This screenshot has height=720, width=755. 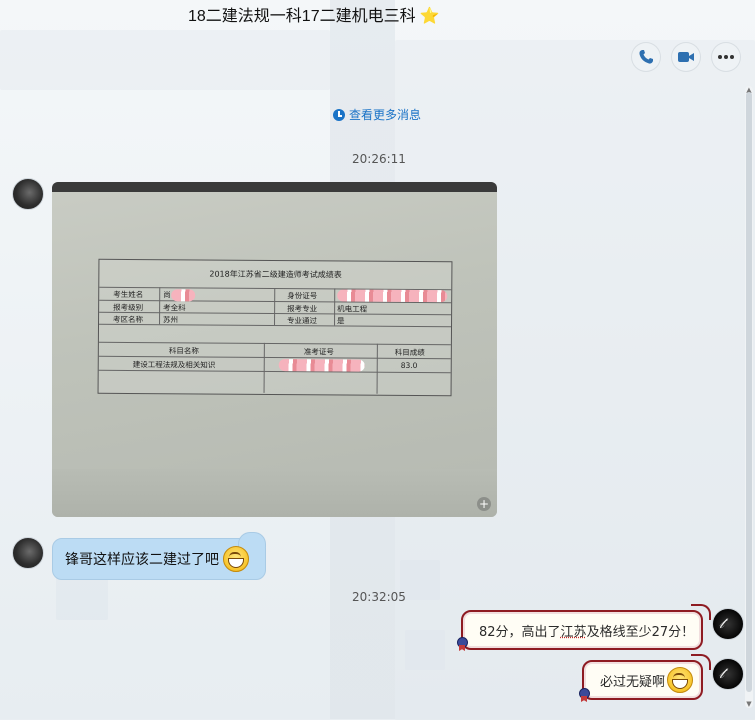 What do you see at coordinates (379, 597) in the screenshot?
I see `message-timestamp: 20:32:05` at bounding box center [379, 597].